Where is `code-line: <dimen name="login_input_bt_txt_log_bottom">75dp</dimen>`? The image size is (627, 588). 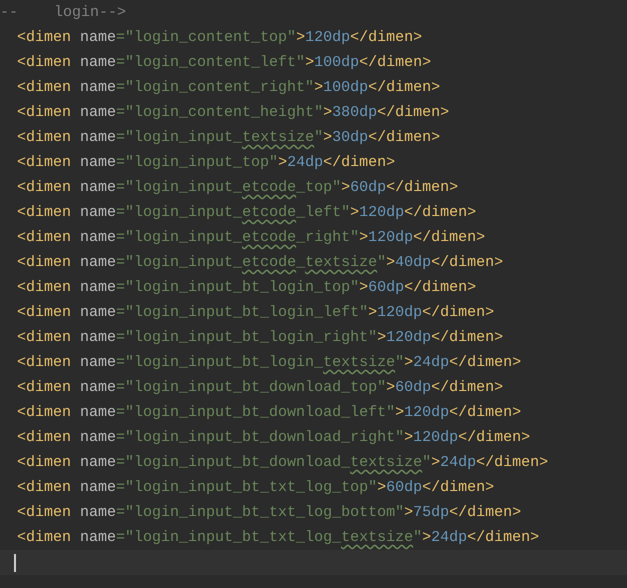
code-line: <dimen name="login_input_bt_txt_log_bottom">75dp</dimen> is located at coordinates (269, 513).